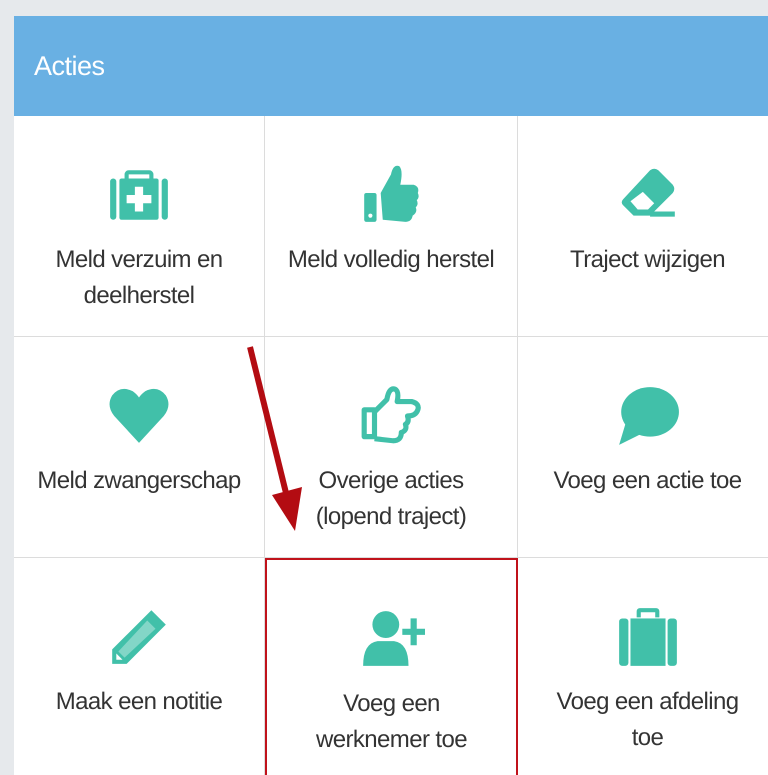  Describe the element at coordinates (647, 481) in the screenshot. I see `action-label: Voeg een actie toe` at that location.